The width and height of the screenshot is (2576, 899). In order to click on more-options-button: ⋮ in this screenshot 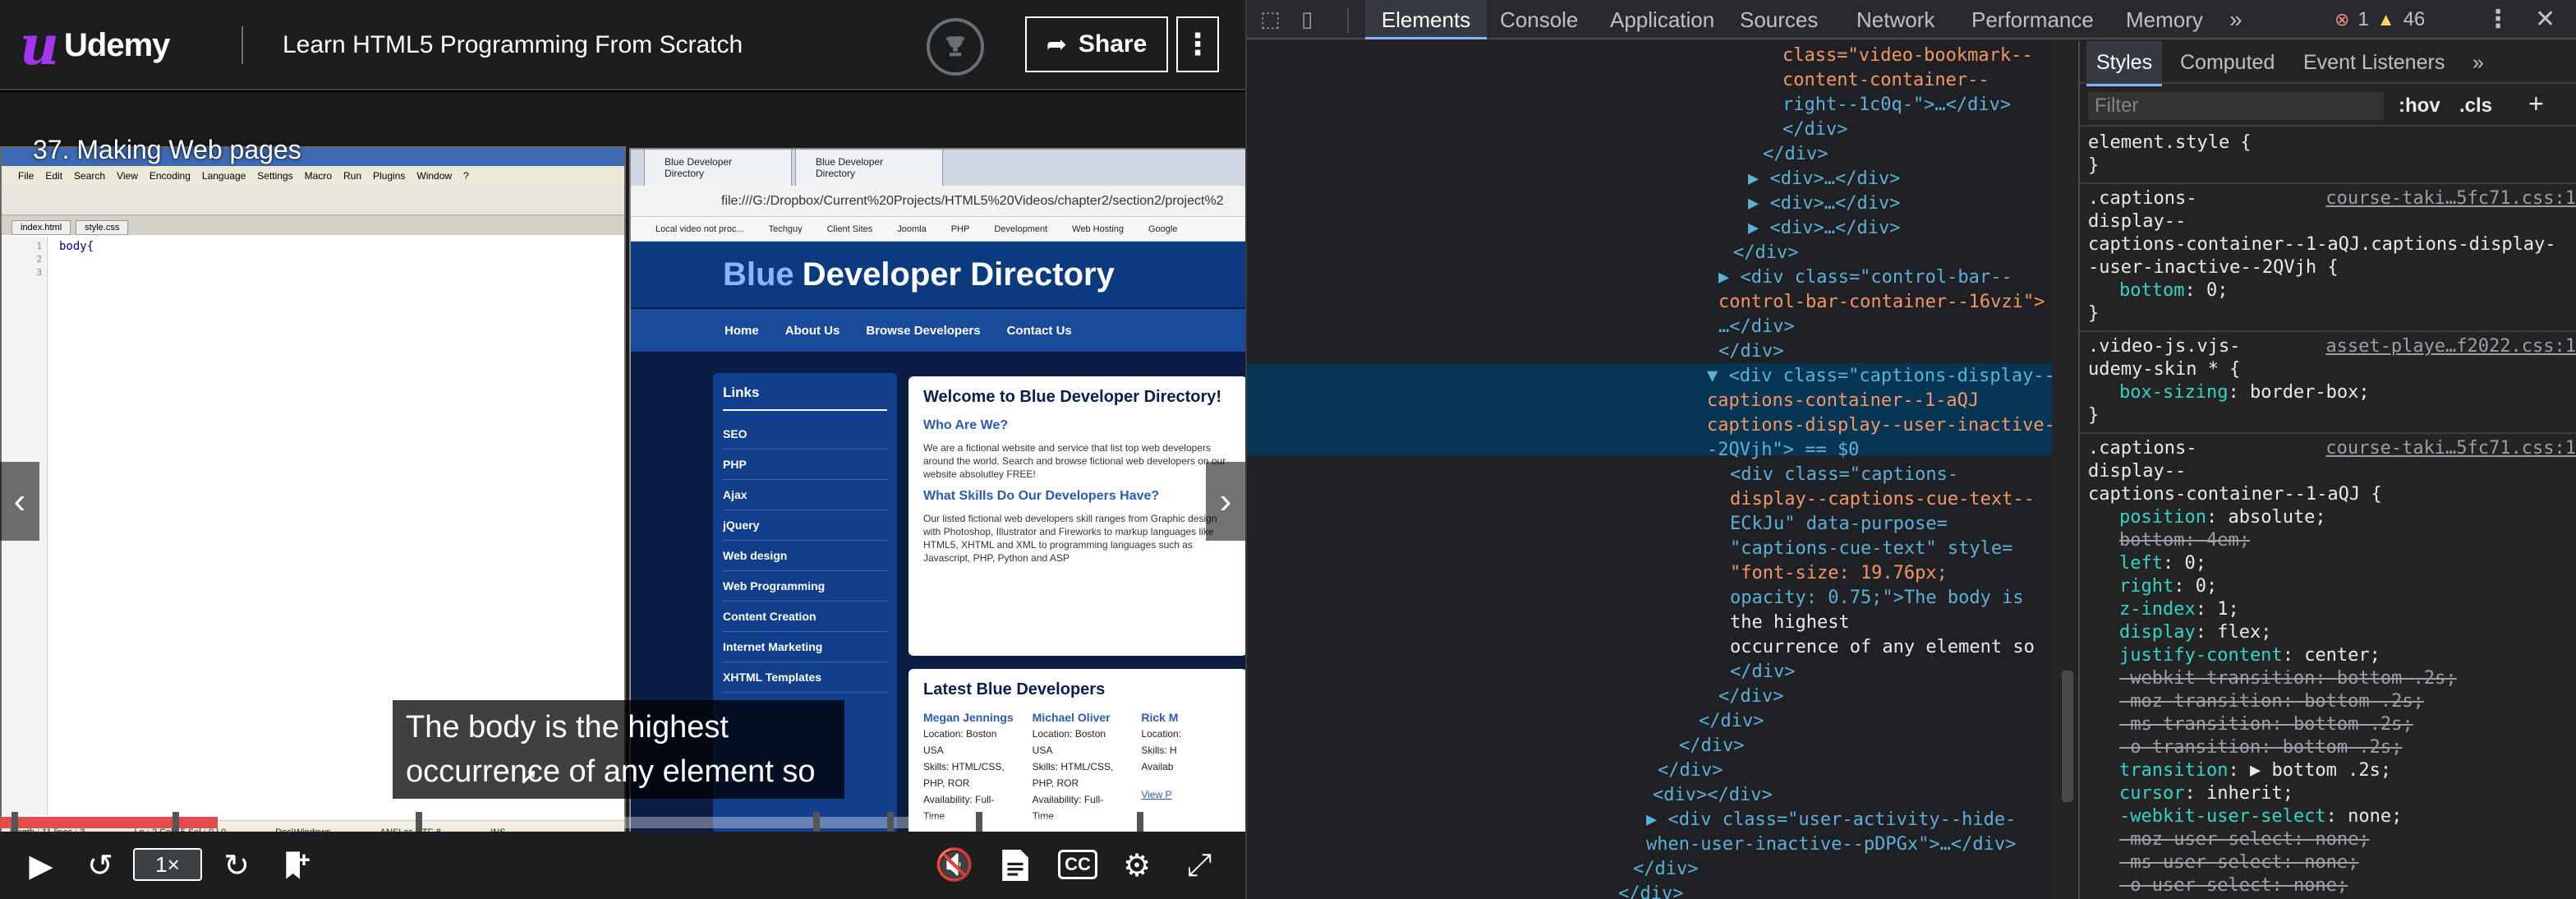, I will do `click(1197, 44)`.